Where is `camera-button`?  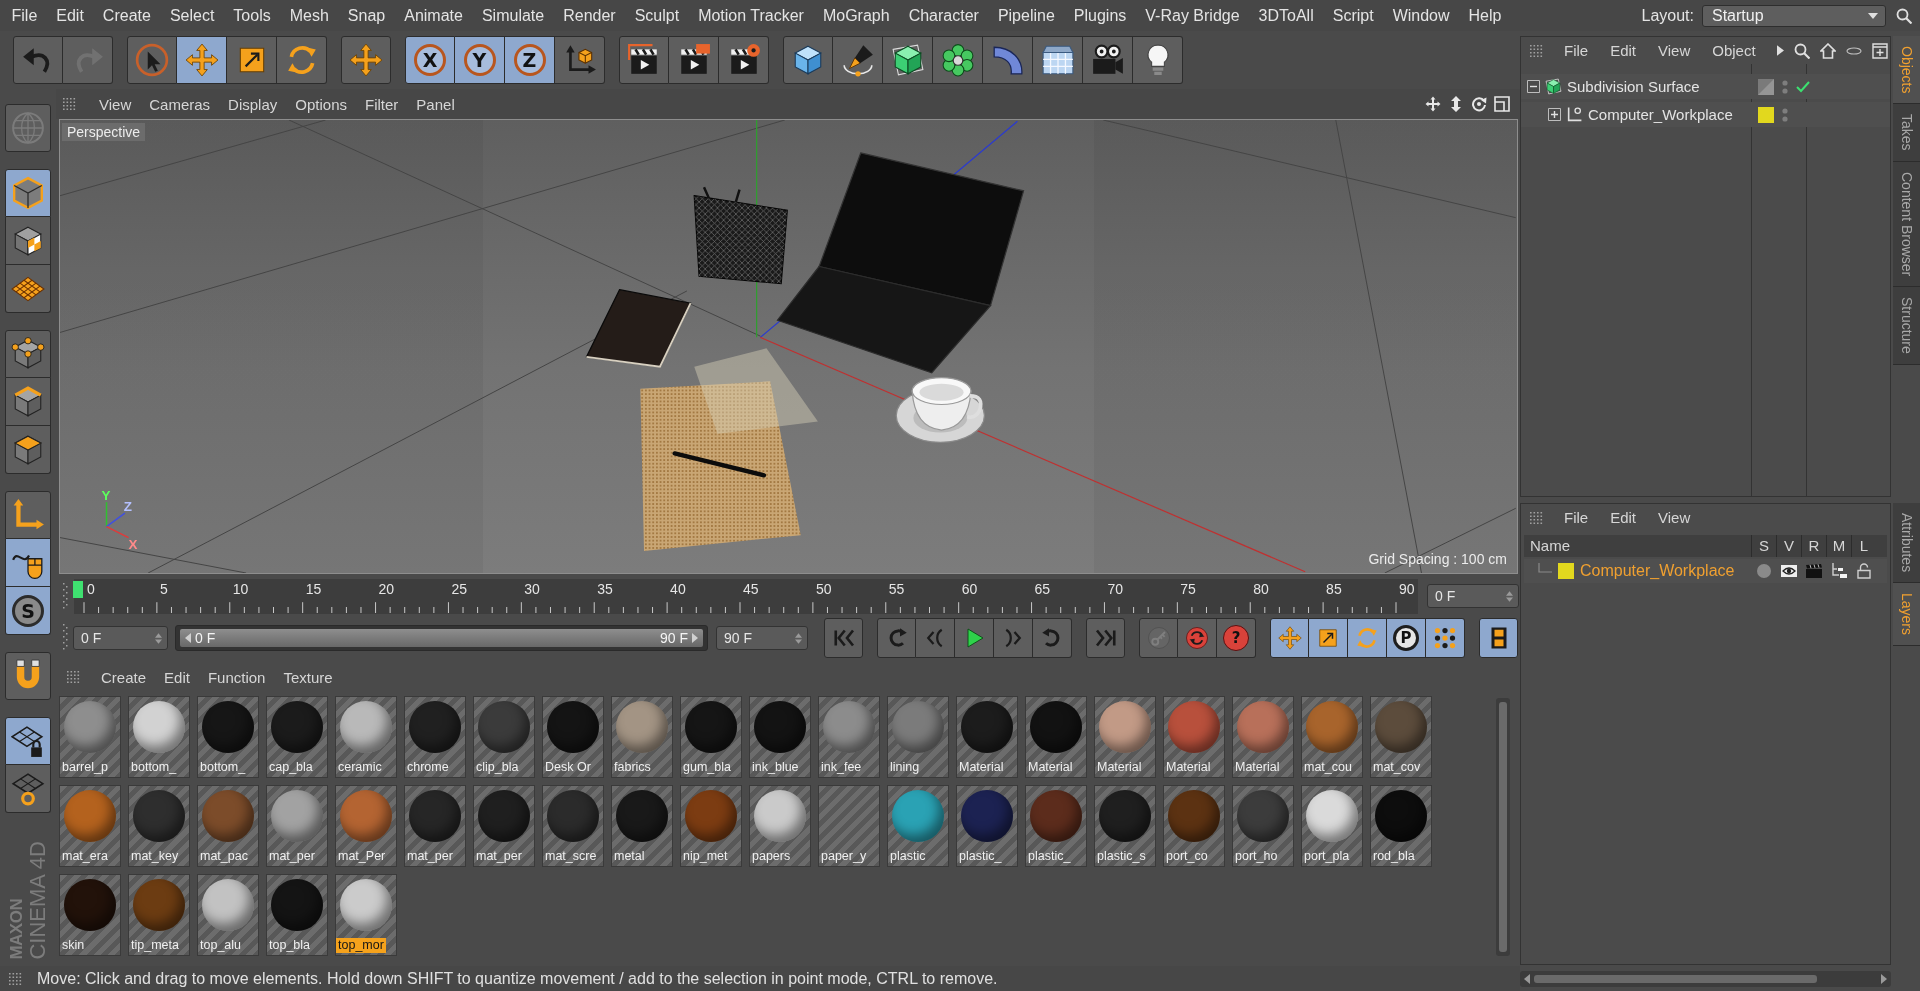 camera-button is located at coordinates (1108, 60).